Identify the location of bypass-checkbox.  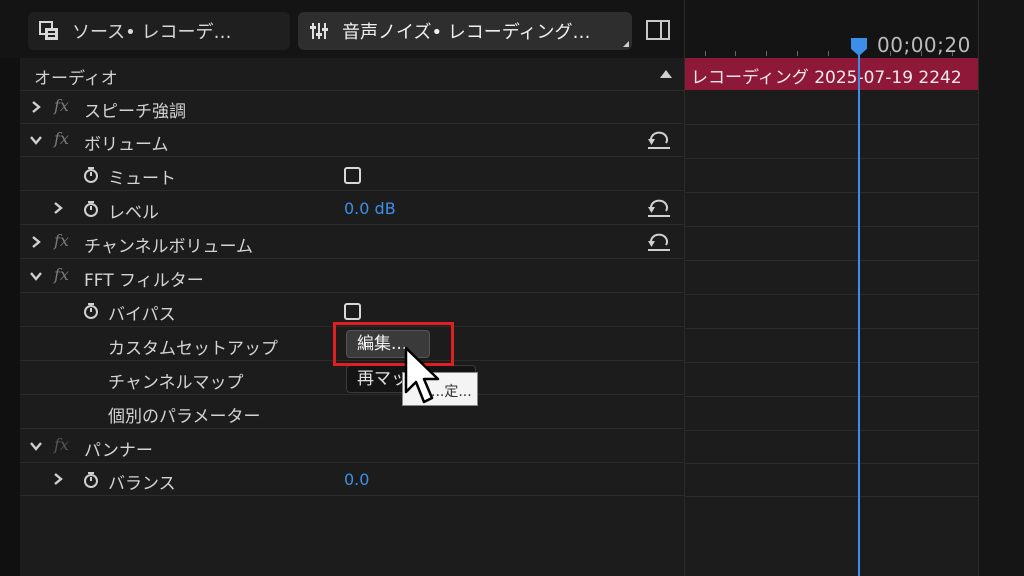
(352, 311).